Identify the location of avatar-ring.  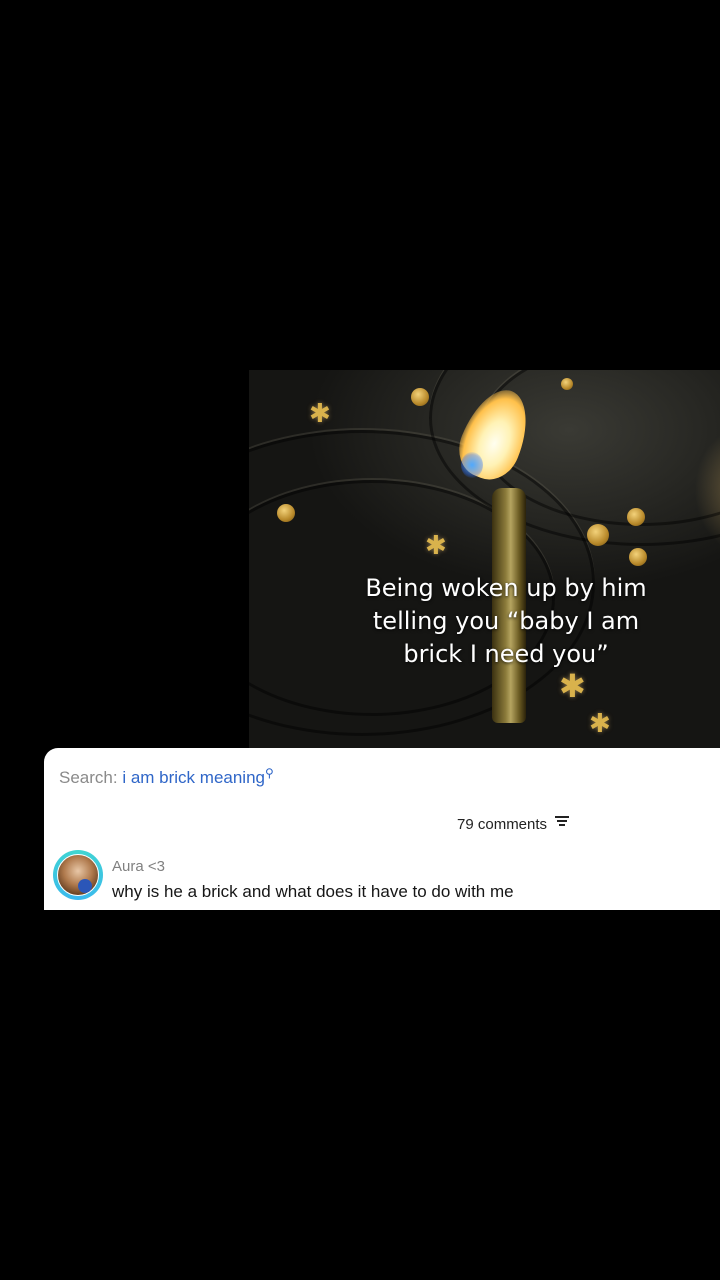
(78, 875).